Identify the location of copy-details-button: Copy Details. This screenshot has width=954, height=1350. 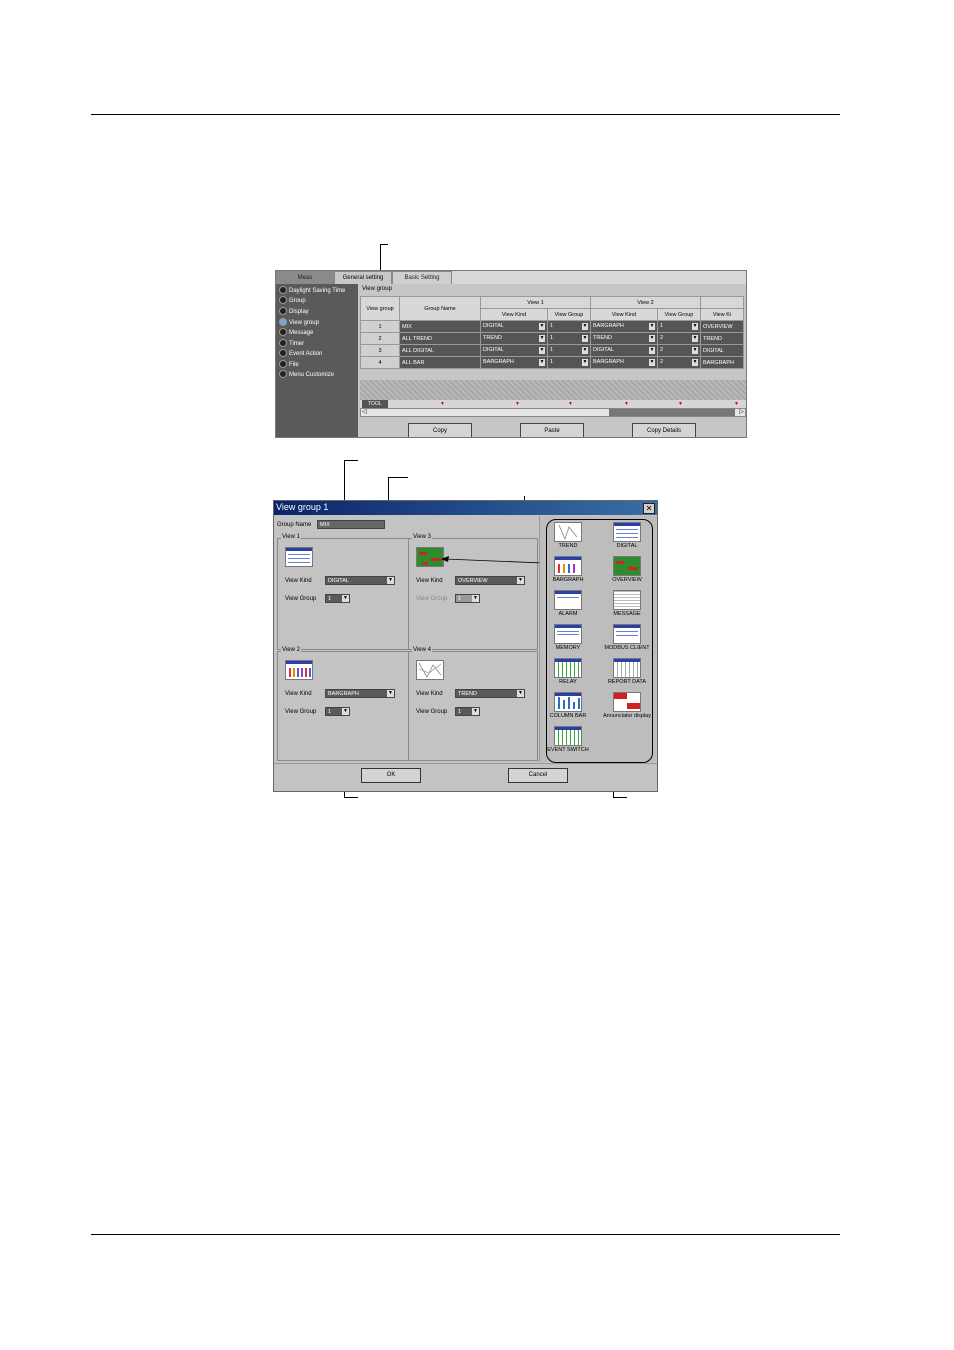
(664, 430).